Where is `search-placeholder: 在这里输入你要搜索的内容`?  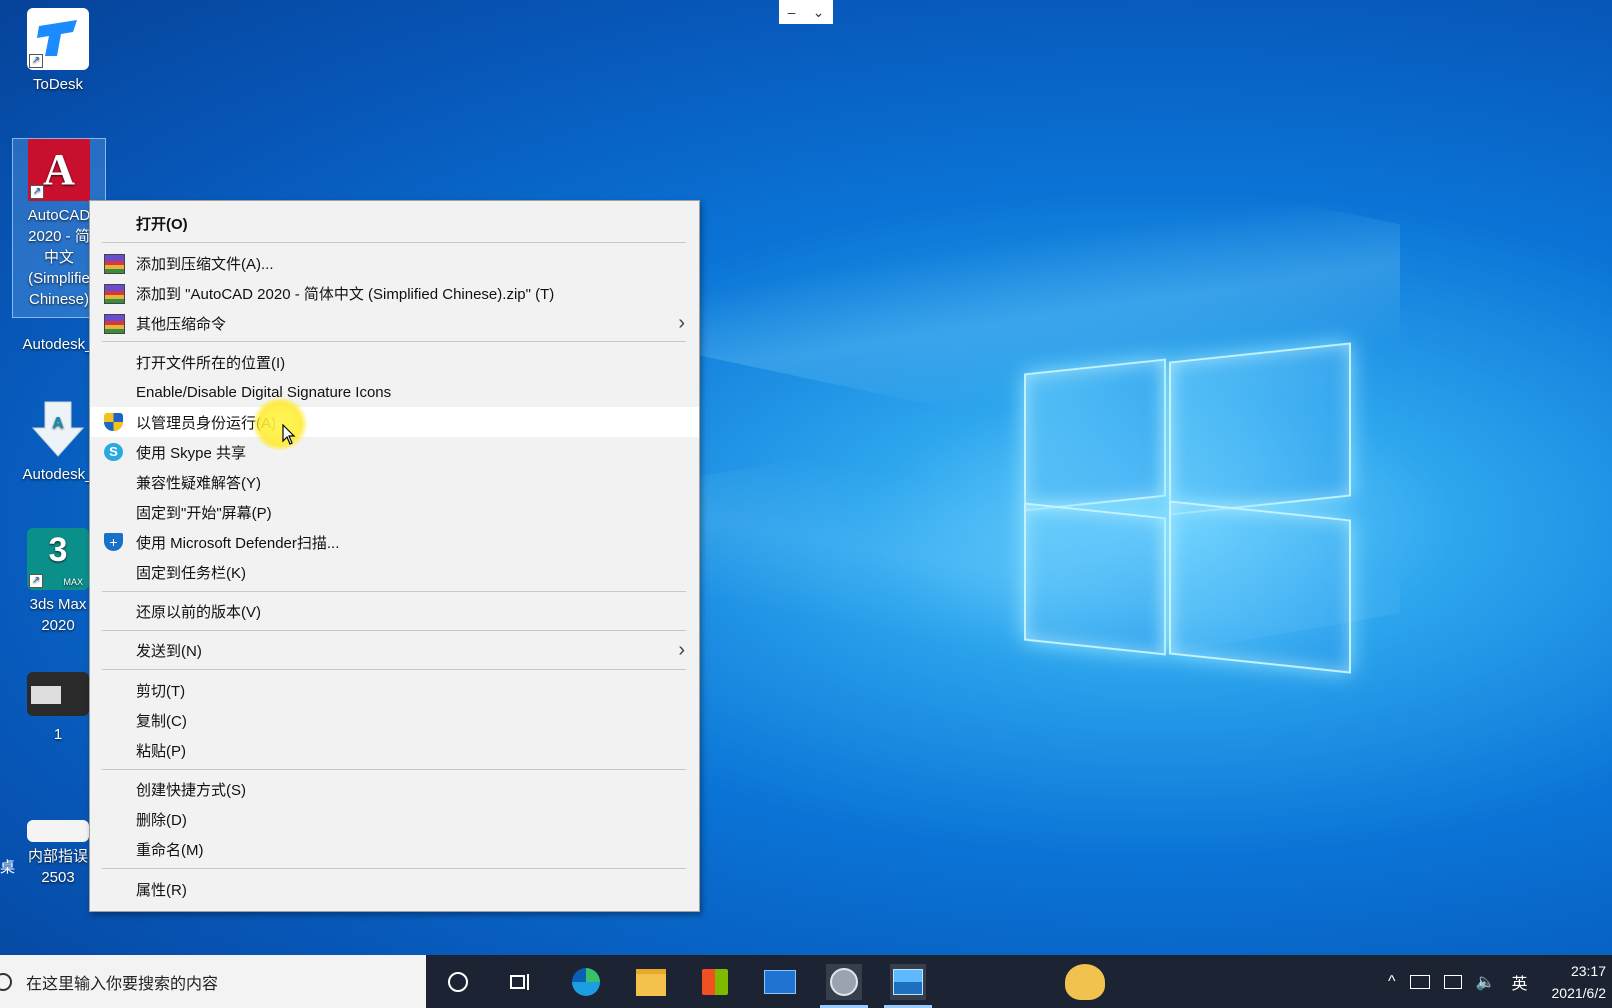
search-placeholder: 在这里输入你要搜索的内容 is located at coordinates (122, 984).